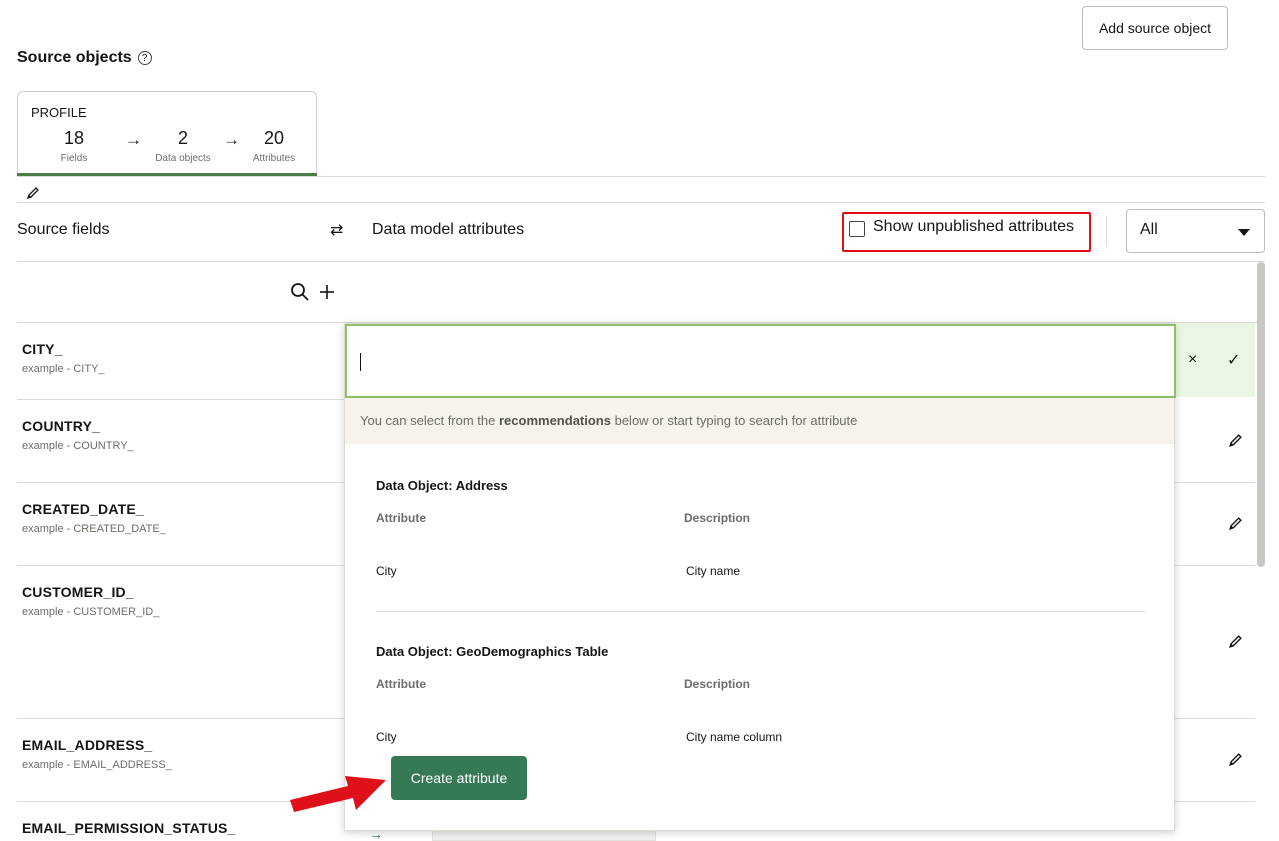  Describe the element at coordinates (74, 158) in the screenshot. I see `fields-caption: Fields` at that location.